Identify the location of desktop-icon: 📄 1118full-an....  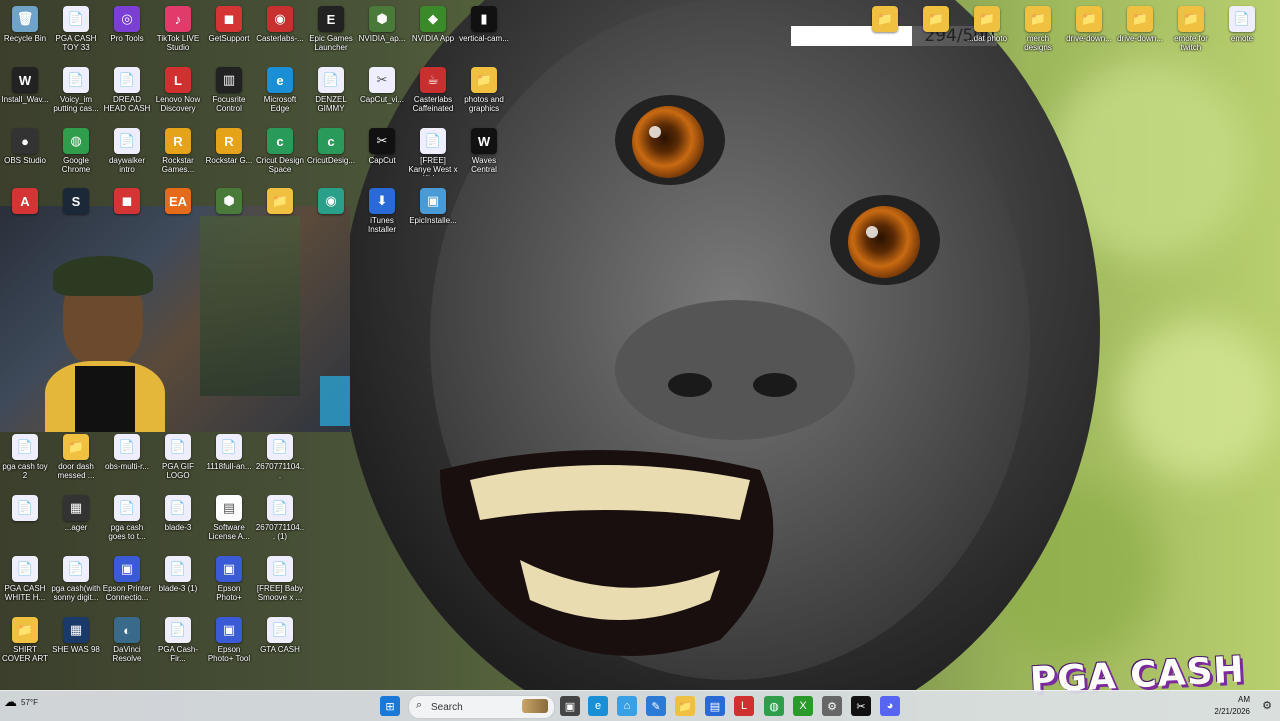
(229, 460).